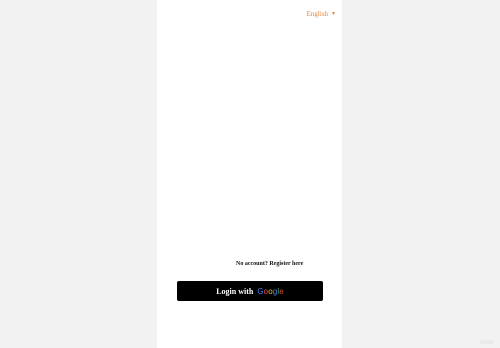 This screenshot has width=500, height=348. I want to click on language-selector: English ▼, so click(321, 14).